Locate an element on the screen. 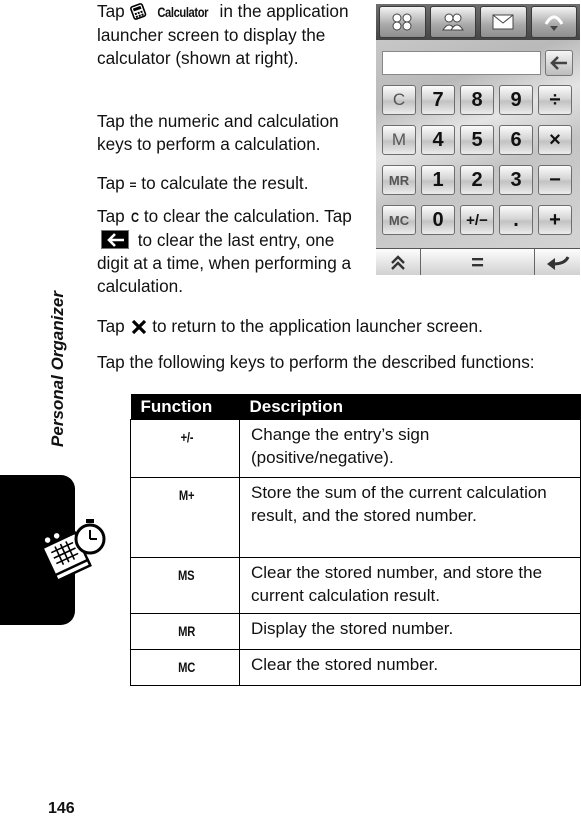  key-6: 6 is located at coordinates (516, 140).